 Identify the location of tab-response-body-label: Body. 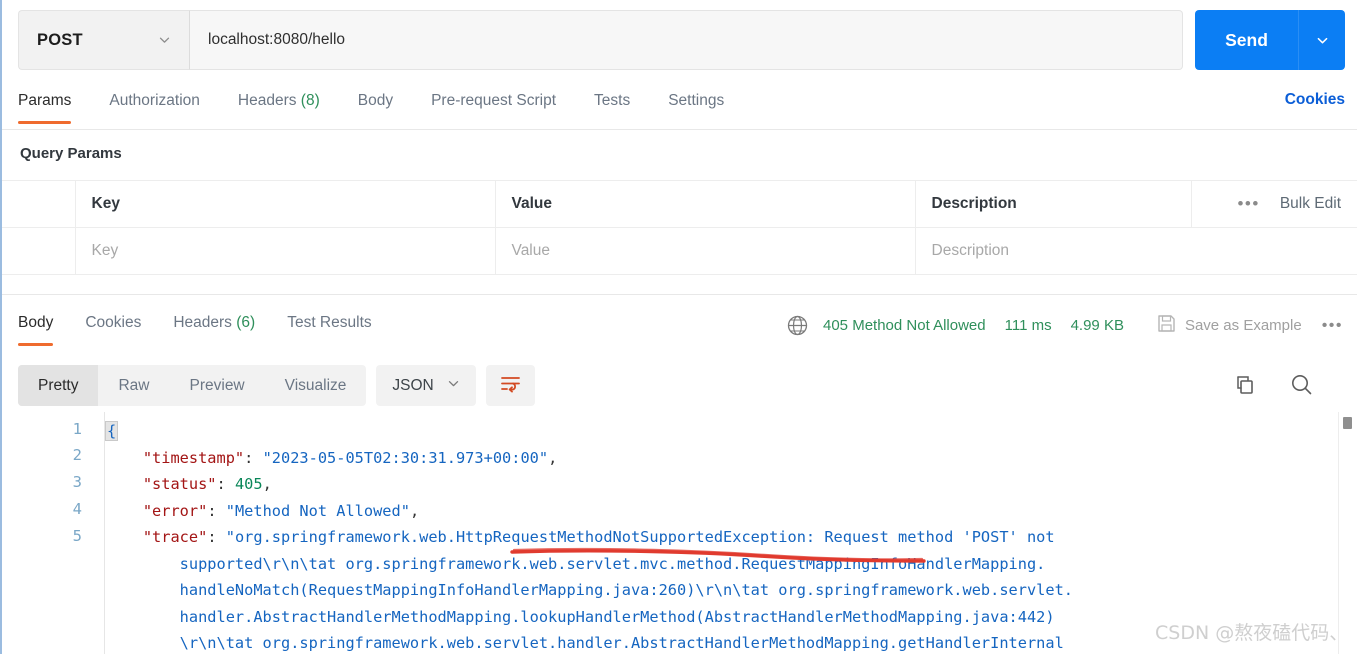
(36, 322).